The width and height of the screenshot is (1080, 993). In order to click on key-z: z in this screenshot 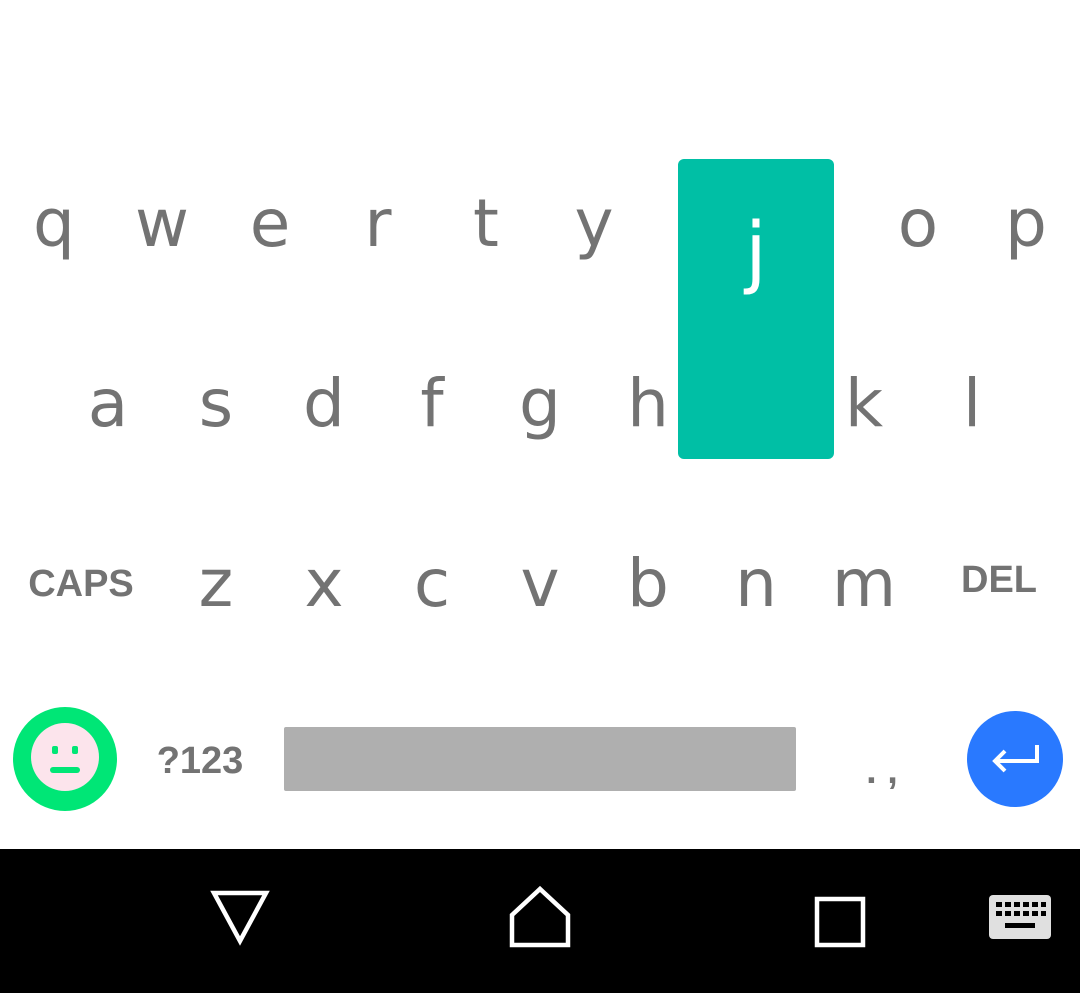, I will do `click(216, 584)`.